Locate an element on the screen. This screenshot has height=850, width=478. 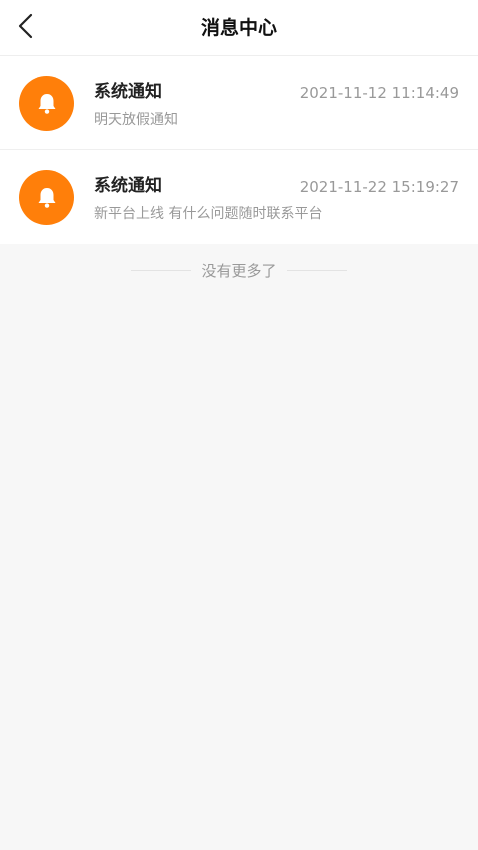
message-item: 系统通知 2021-11-12 11:14:49 明天放假通知 is located at coordinates (239, 103).